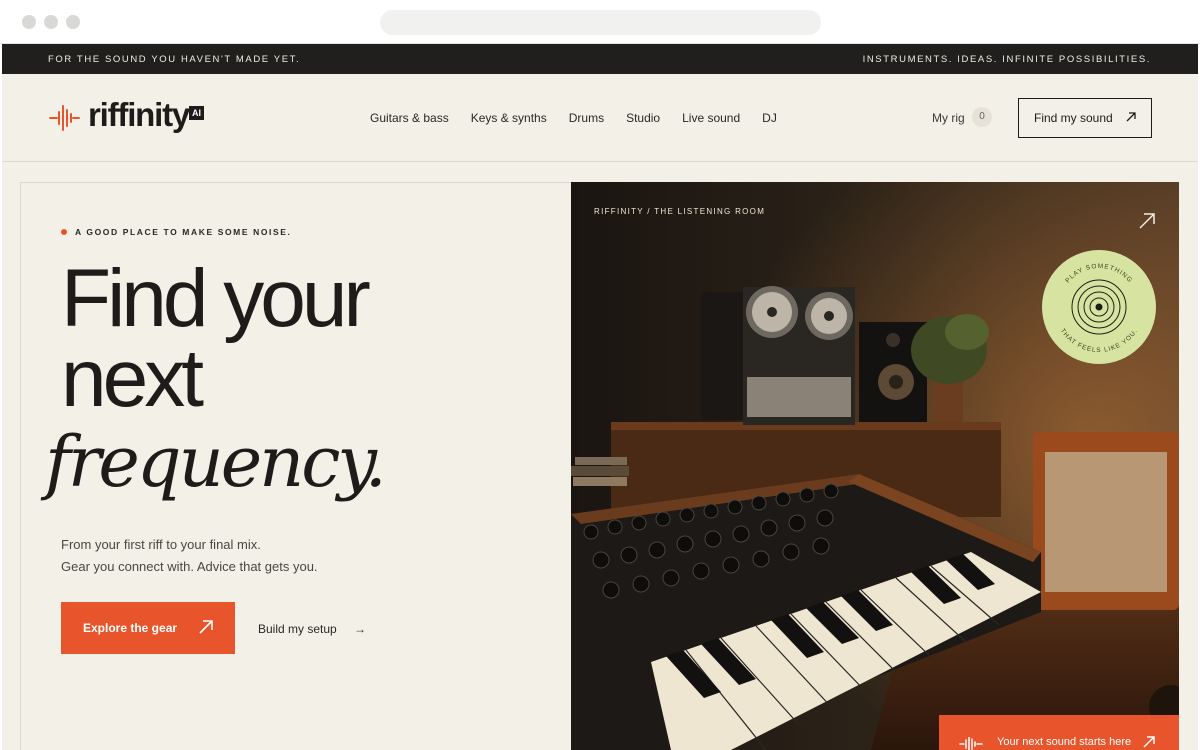 The width and height of the screenshot is (1200, 750). Describe the element at coordinates (29, 22) in the screenshot. I see `window-close-dot` at that location.